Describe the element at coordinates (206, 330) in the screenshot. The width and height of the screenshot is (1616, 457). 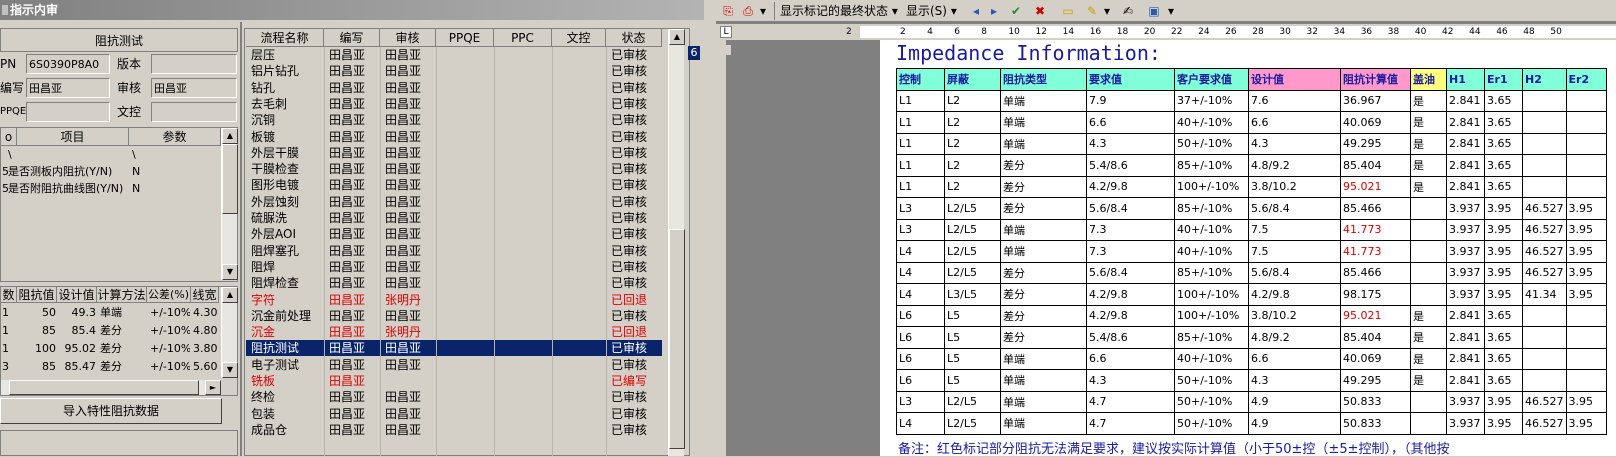
I see `impedance-grid-cell: 4.80` at that location.